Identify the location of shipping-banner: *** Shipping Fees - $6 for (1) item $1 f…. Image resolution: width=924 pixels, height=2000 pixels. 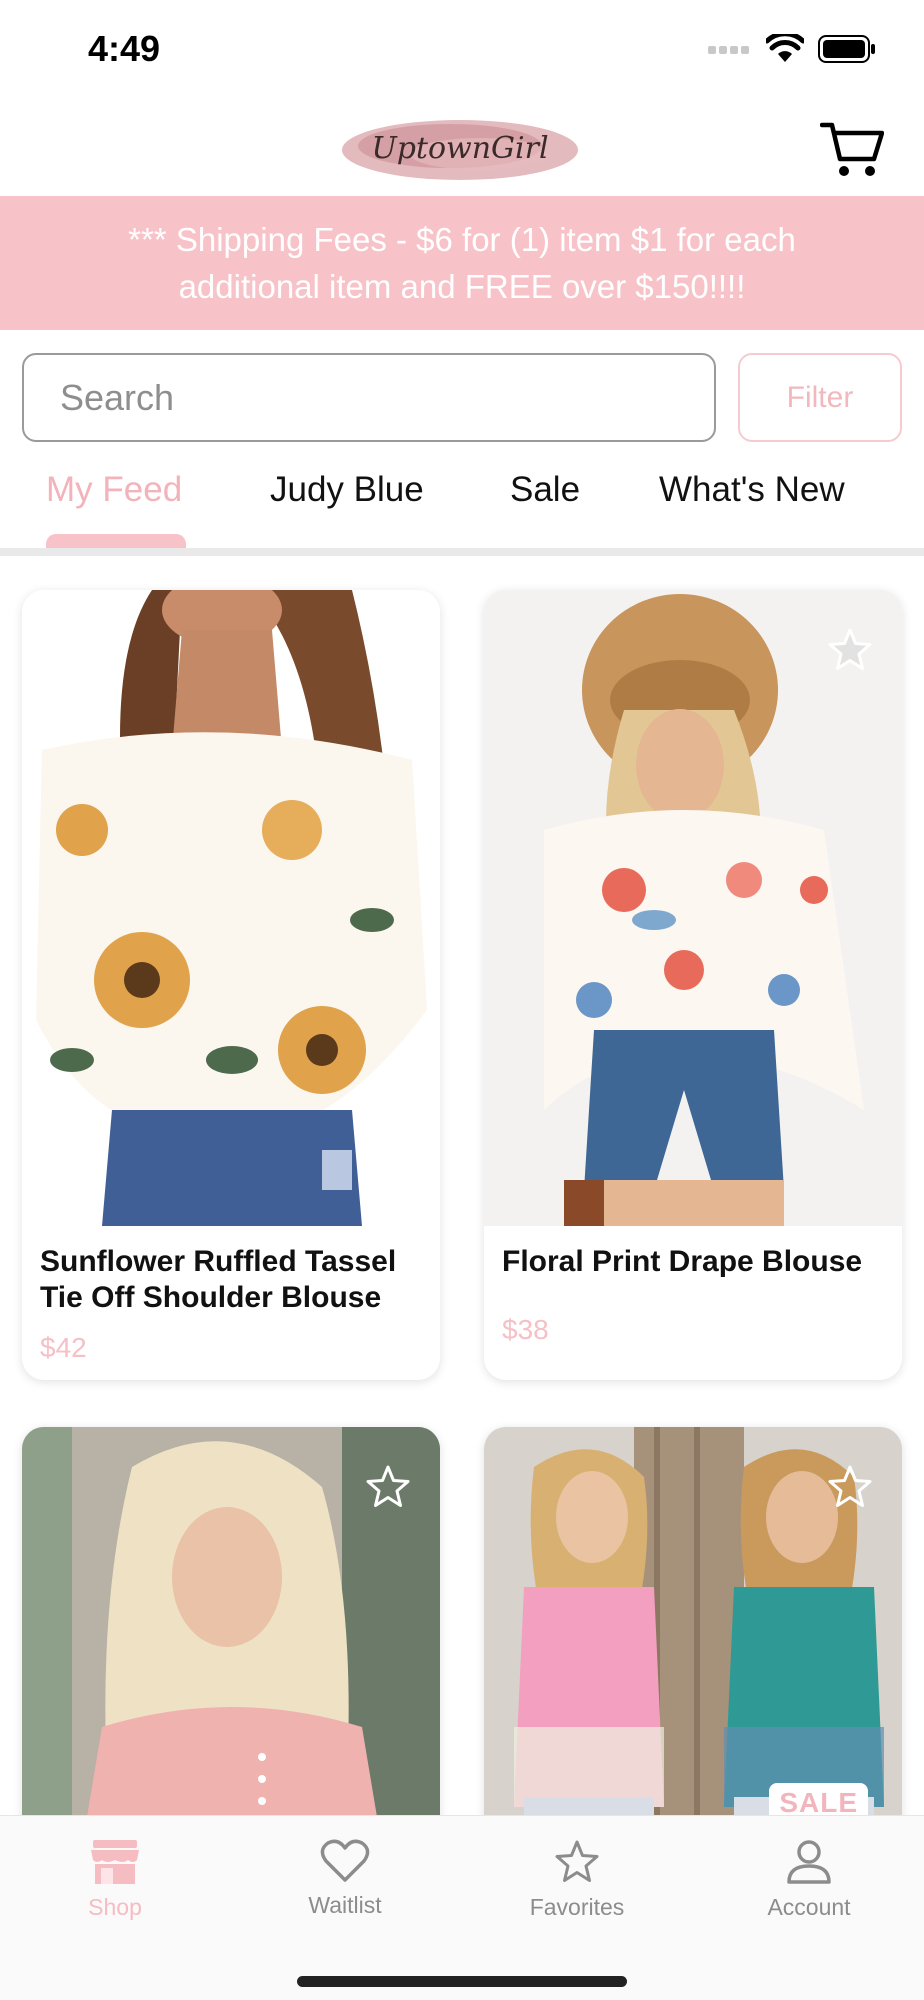
(462, 263).